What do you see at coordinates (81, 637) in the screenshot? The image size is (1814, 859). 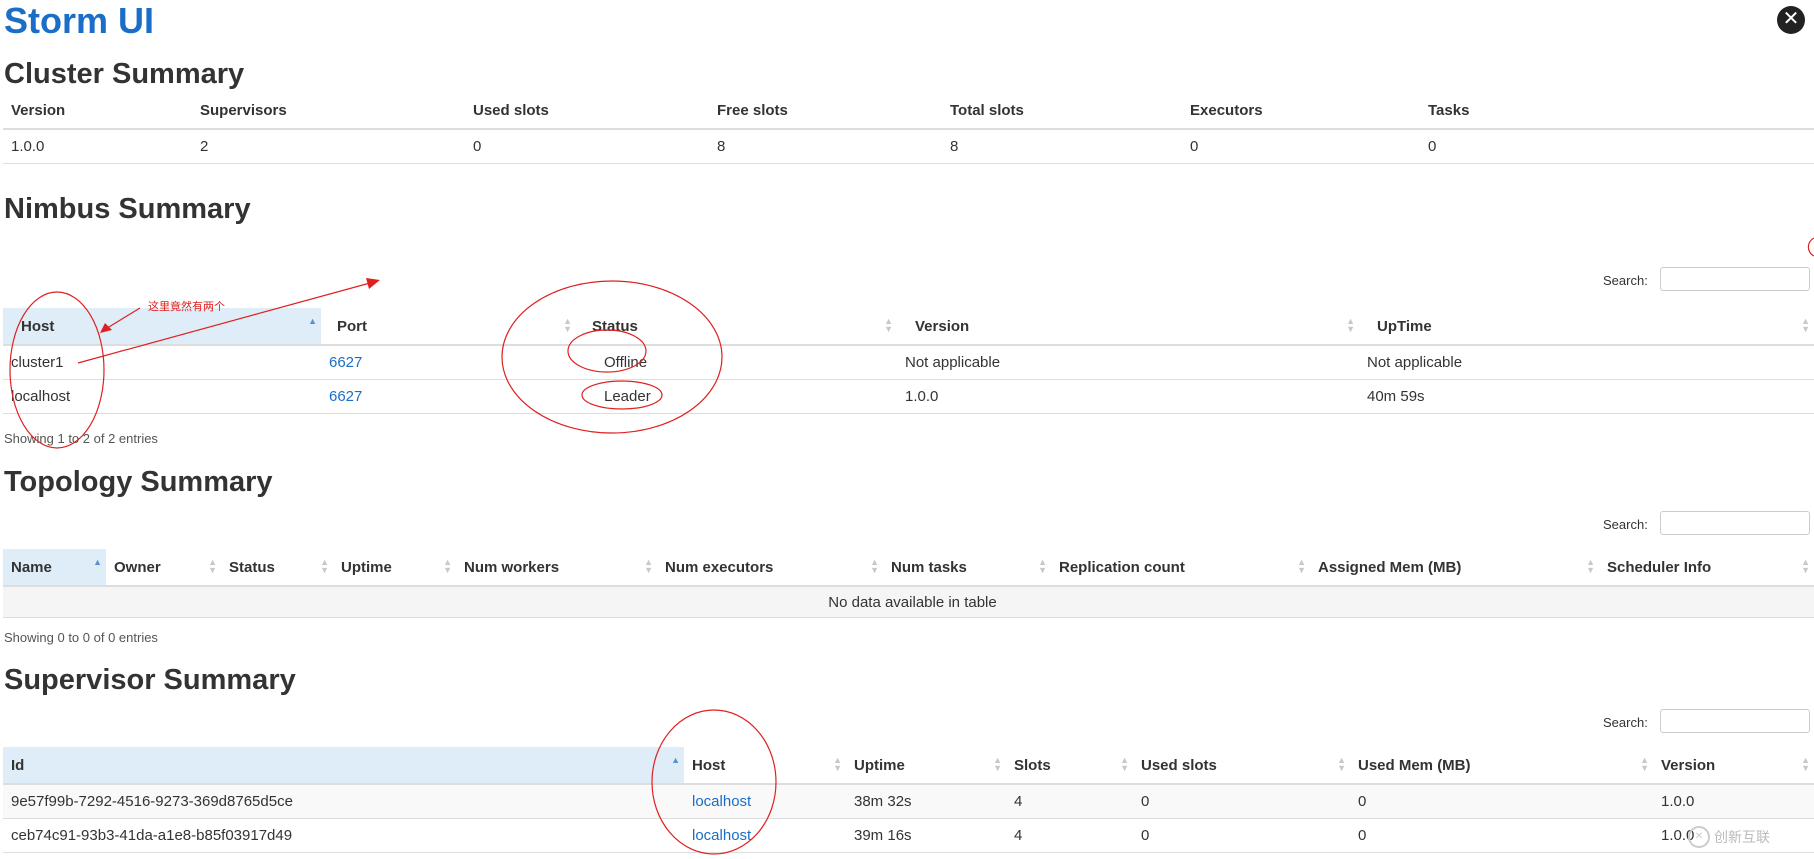 I see `topology-table-info: Showing 0 to 0 of 0 entries` at bounding box center [81, 637].